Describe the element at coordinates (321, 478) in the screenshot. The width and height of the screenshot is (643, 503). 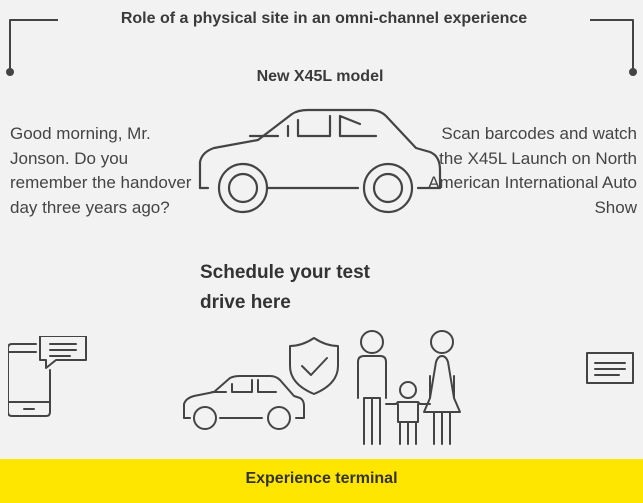
I see `experience-terminal-label: Experience terminal` at that location.